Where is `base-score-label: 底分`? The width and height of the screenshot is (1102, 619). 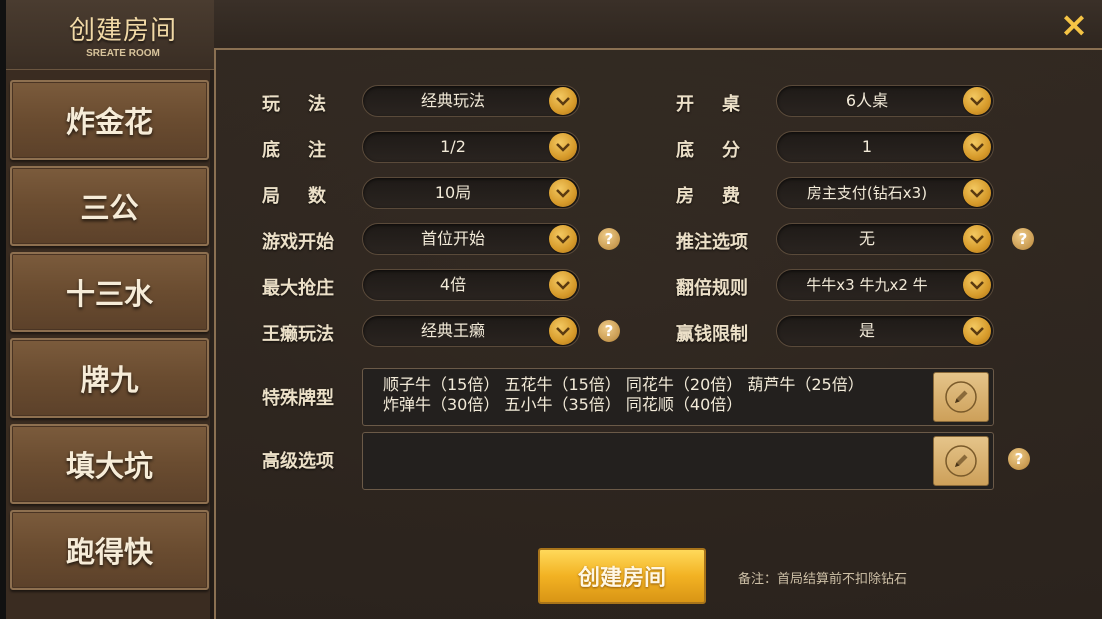
base-score-label: 底分 is located at coordinates (722, 150).